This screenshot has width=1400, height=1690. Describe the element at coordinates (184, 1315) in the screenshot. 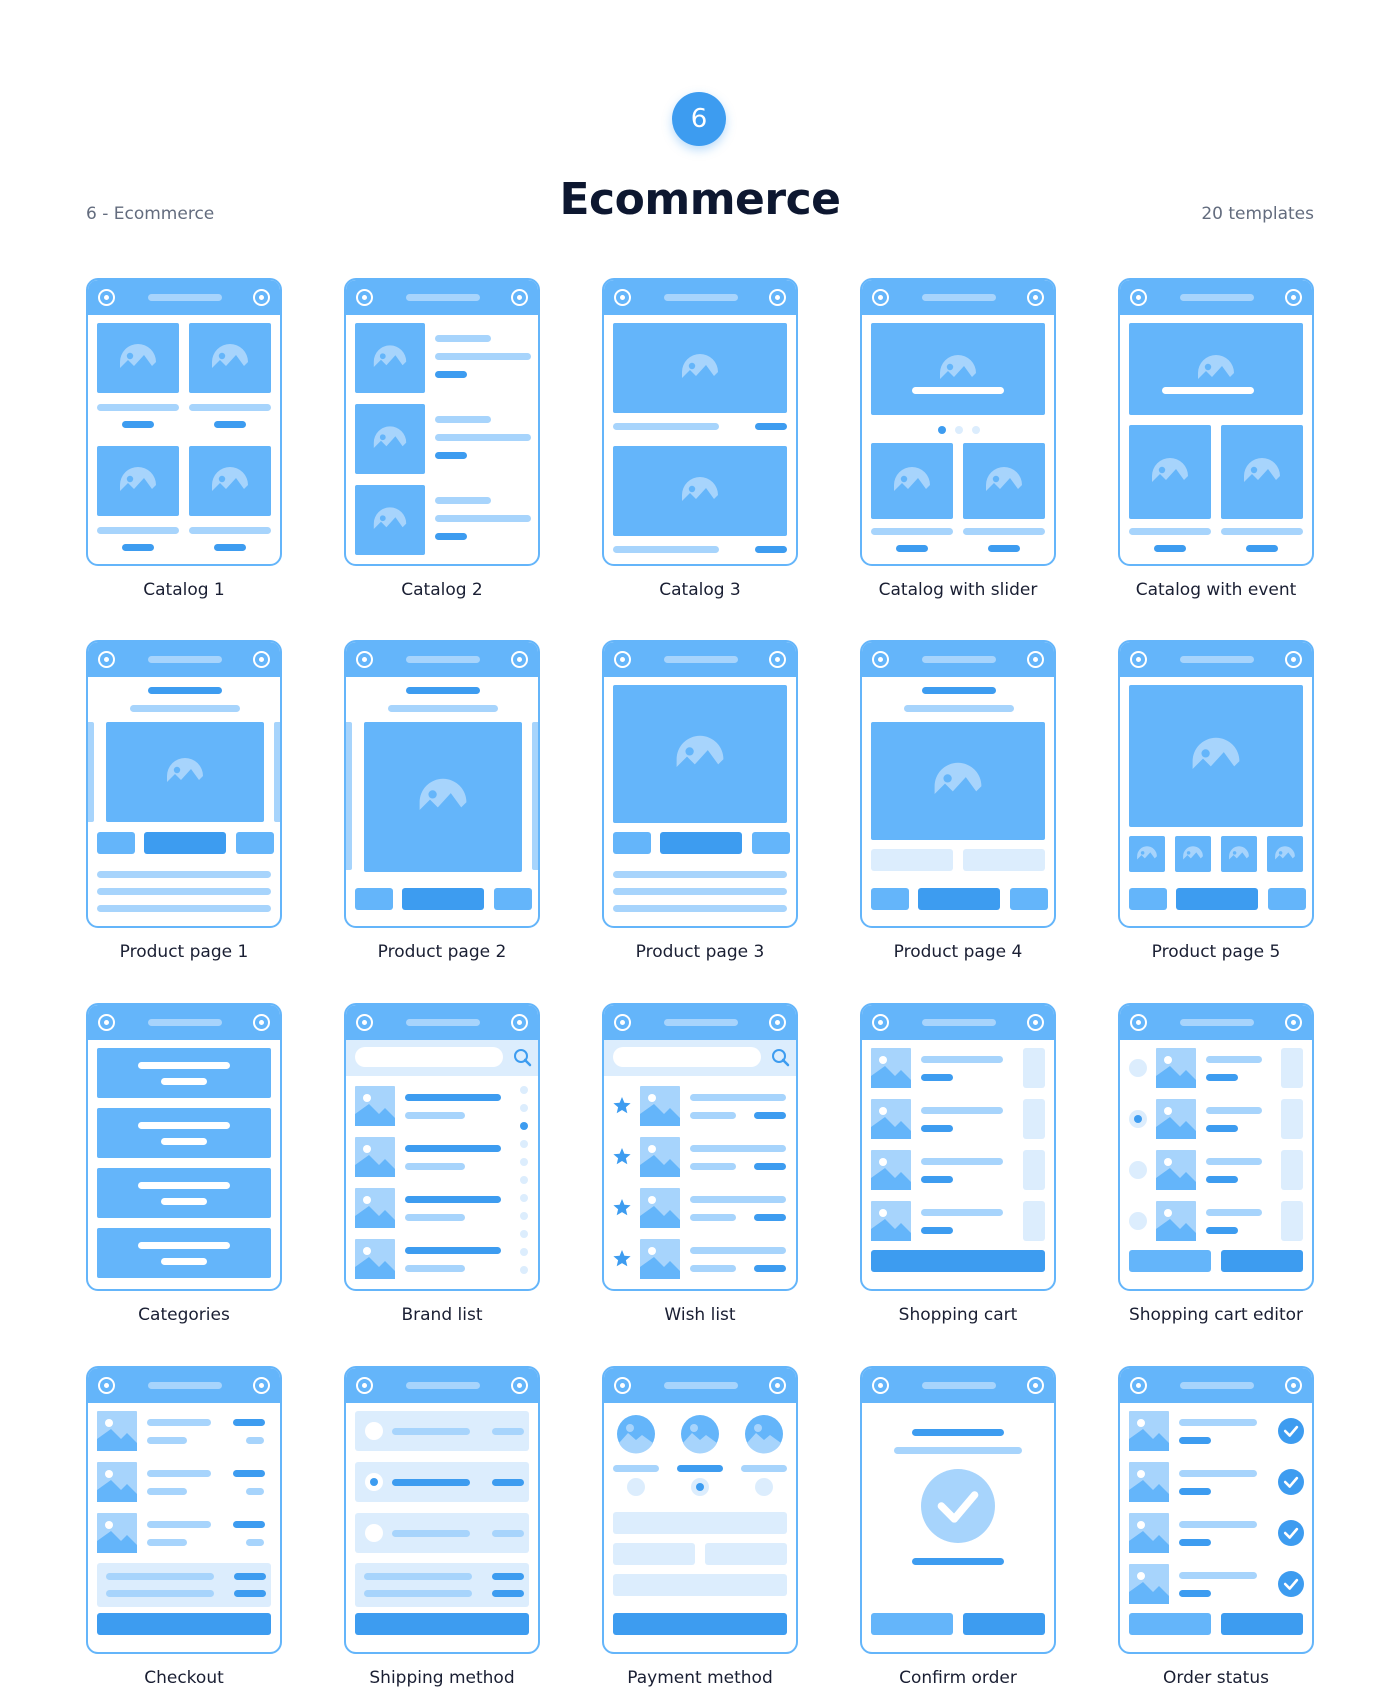

I see `template-label-categories: Categories` at that location.